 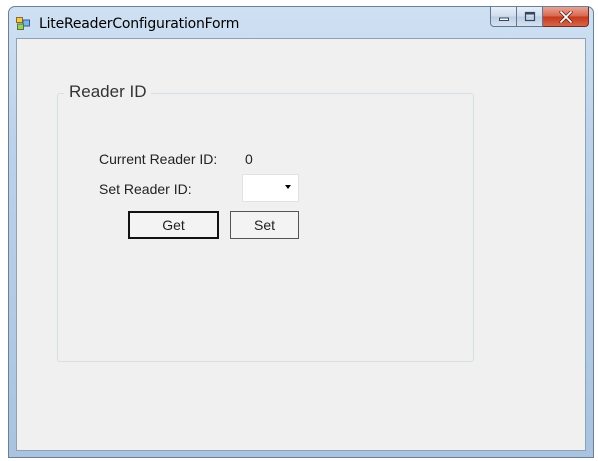 I want to click on window-title: LiteReaderConfigurationForm, so click(x=139, y=24).